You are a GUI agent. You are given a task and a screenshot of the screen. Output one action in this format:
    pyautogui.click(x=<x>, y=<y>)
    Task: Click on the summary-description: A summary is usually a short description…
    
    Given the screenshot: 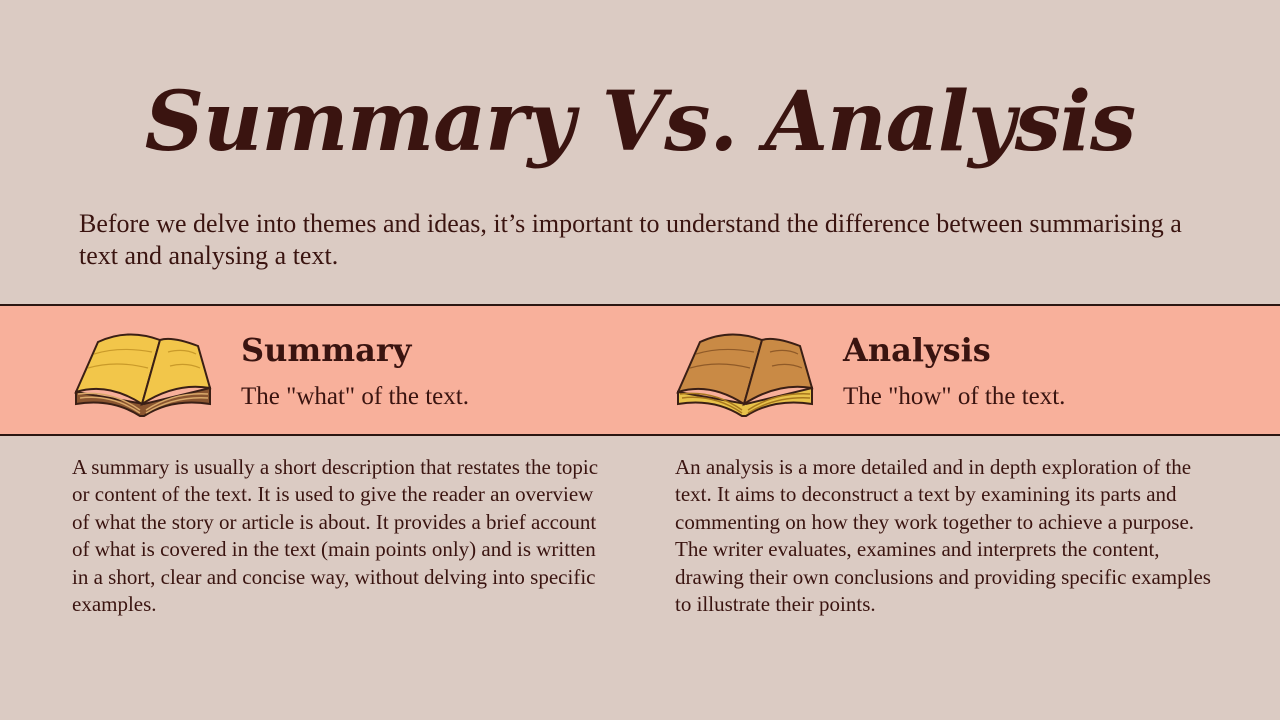 What is the action you would take?
    pyautogui.click(x=335, y=536)
    